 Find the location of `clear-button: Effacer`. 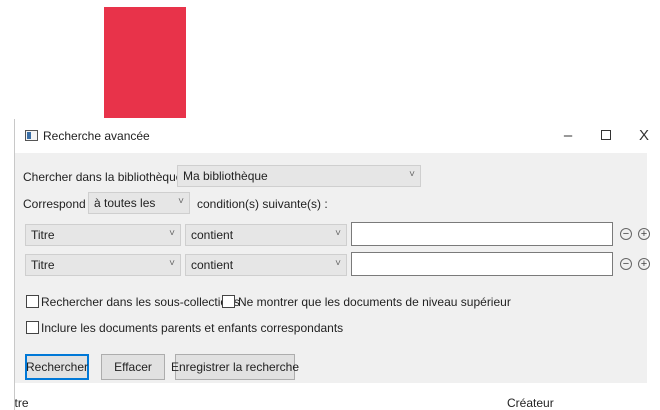

clear-button: Effacer is located at coordinates (133, 367).